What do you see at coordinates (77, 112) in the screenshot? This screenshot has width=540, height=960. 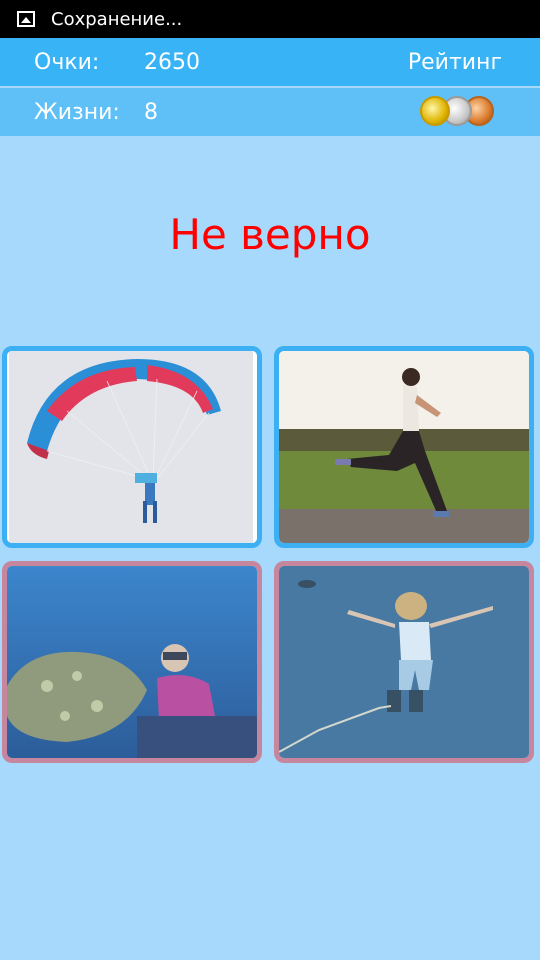 I see `lives-label: Жизни:` at bounding box center [77, 112].